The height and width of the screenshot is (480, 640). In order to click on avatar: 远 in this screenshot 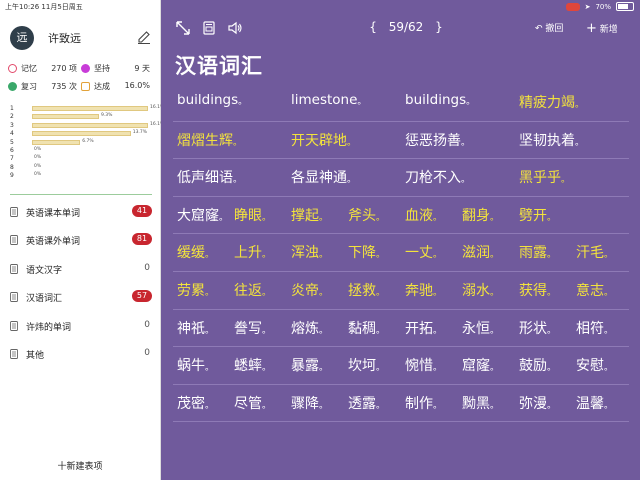, I will do `click(22, 38)`.